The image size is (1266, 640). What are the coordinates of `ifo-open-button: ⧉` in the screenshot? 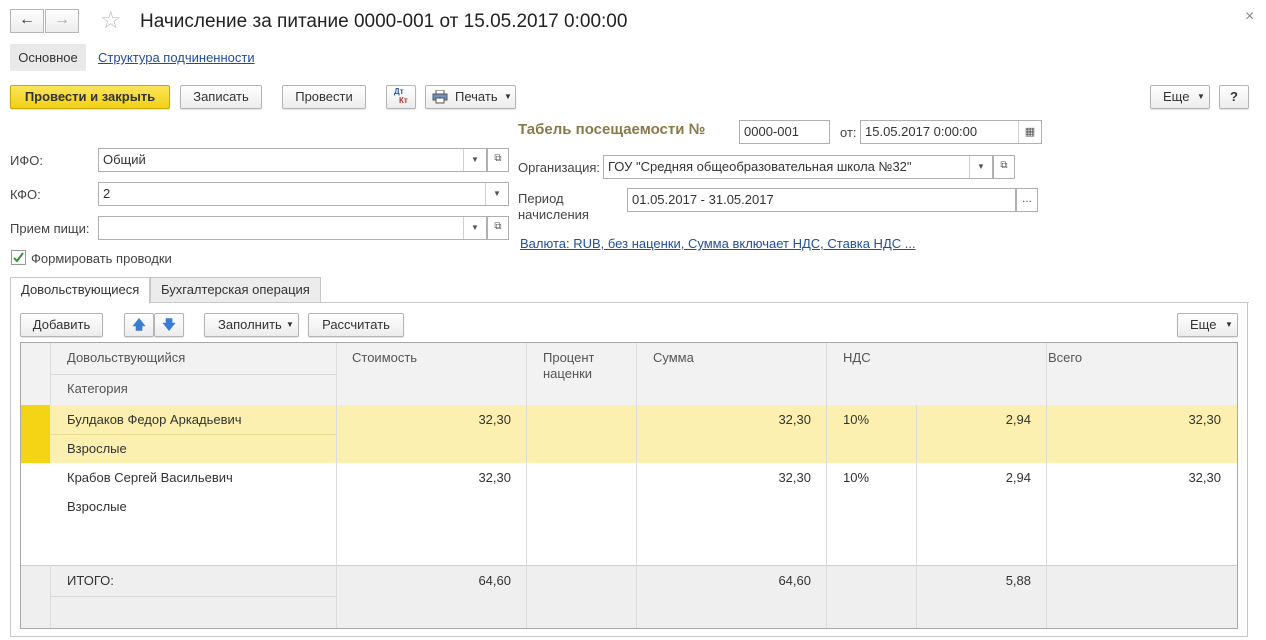 It's located at (498, 160).